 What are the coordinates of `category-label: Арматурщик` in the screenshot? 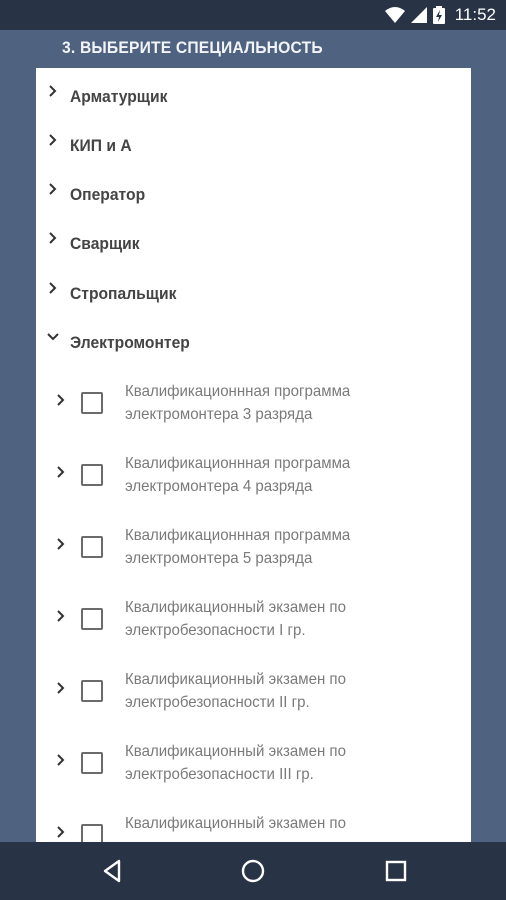 It's located at (119, 96).